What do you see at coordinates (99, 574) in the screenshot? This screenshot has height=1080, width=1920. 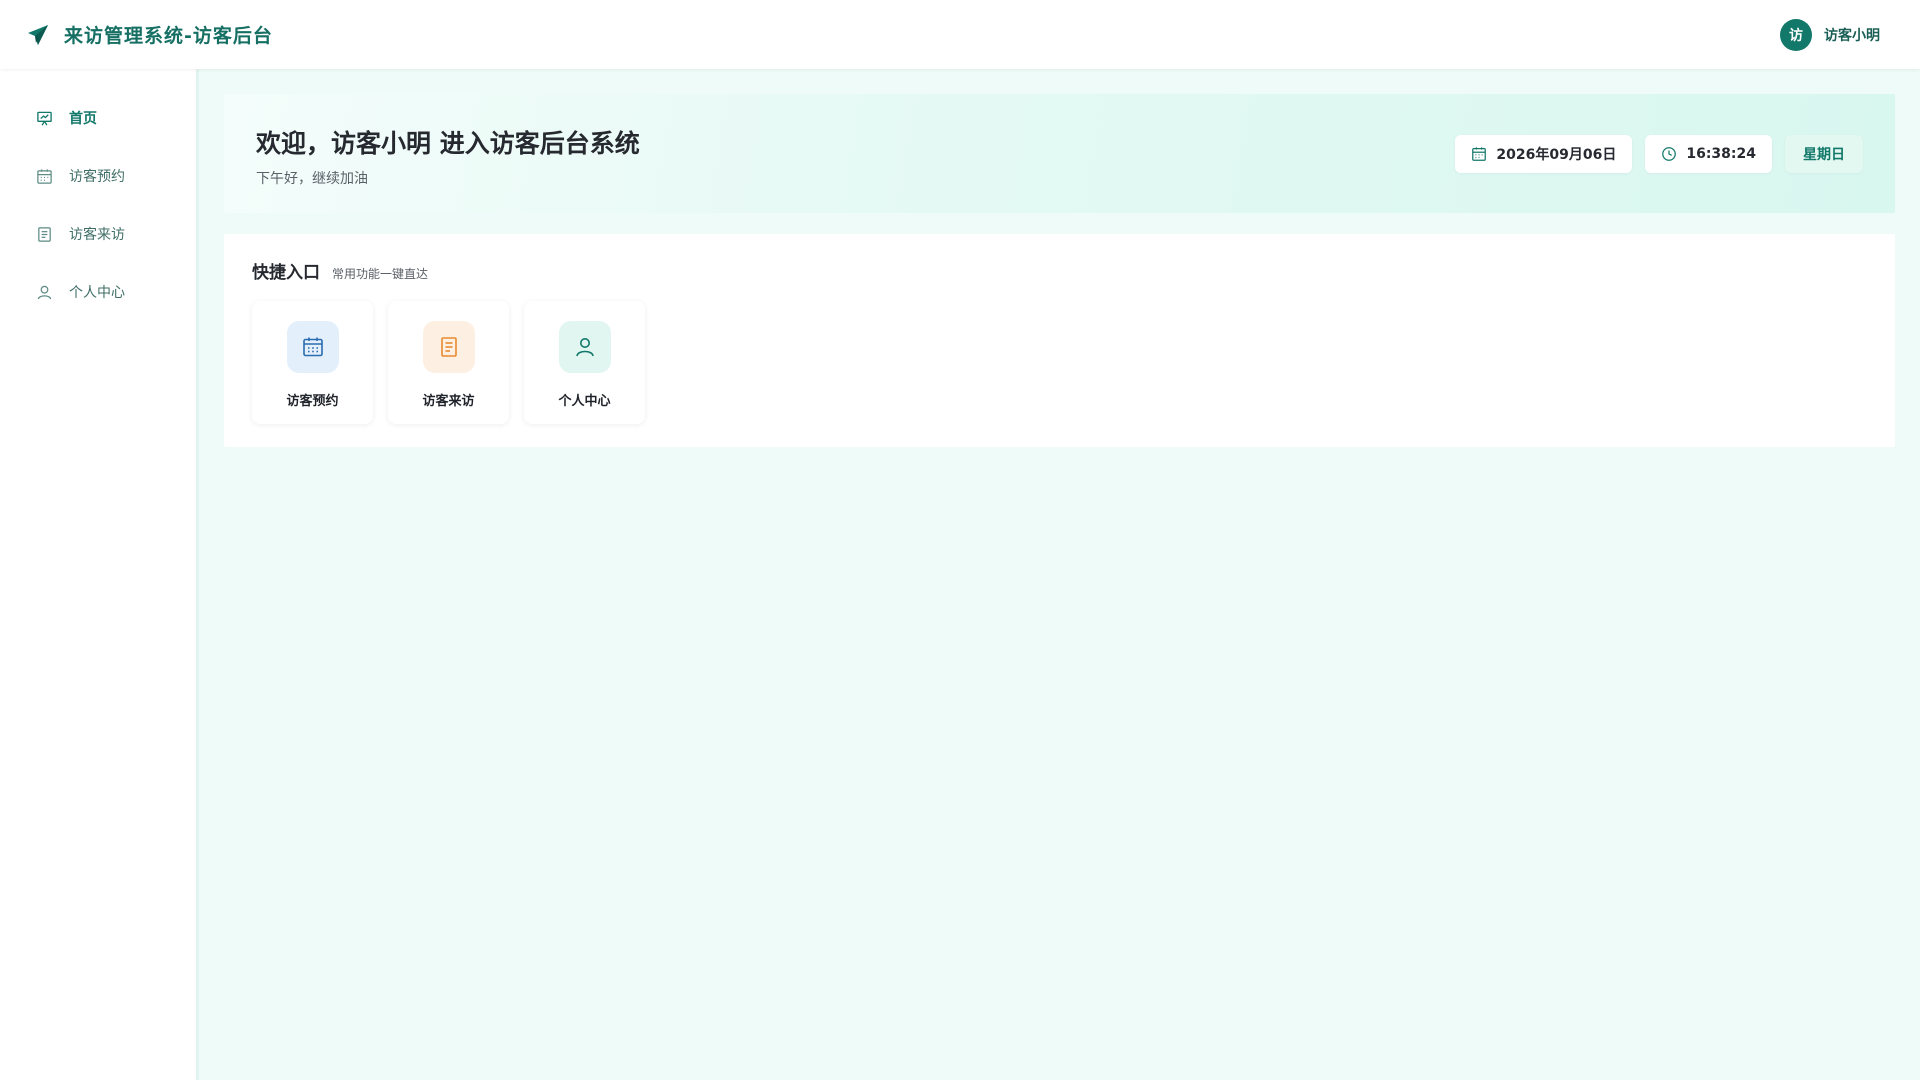 I see `sidebar: 首页 访客预约 访客来访 个人中心` at bounding box center [99, 574].